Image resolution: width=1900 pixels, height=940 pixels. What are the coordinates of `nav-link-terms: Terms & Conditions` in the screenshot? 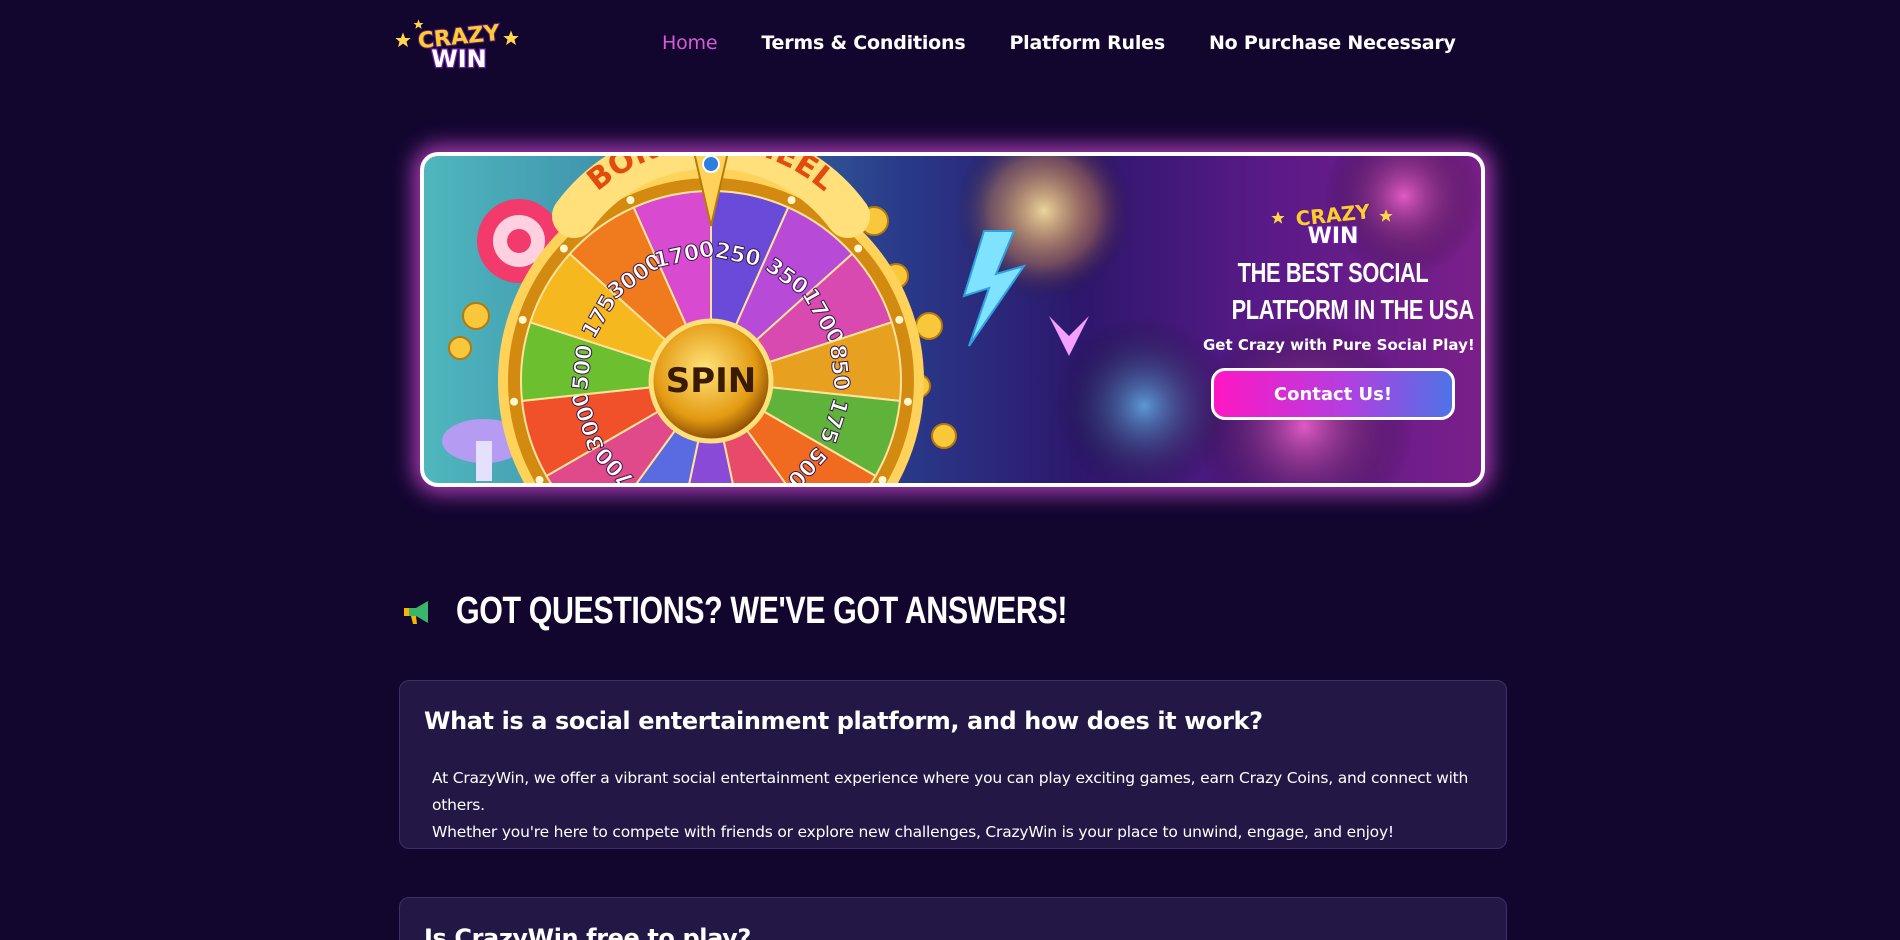 It's located at (863, 43).